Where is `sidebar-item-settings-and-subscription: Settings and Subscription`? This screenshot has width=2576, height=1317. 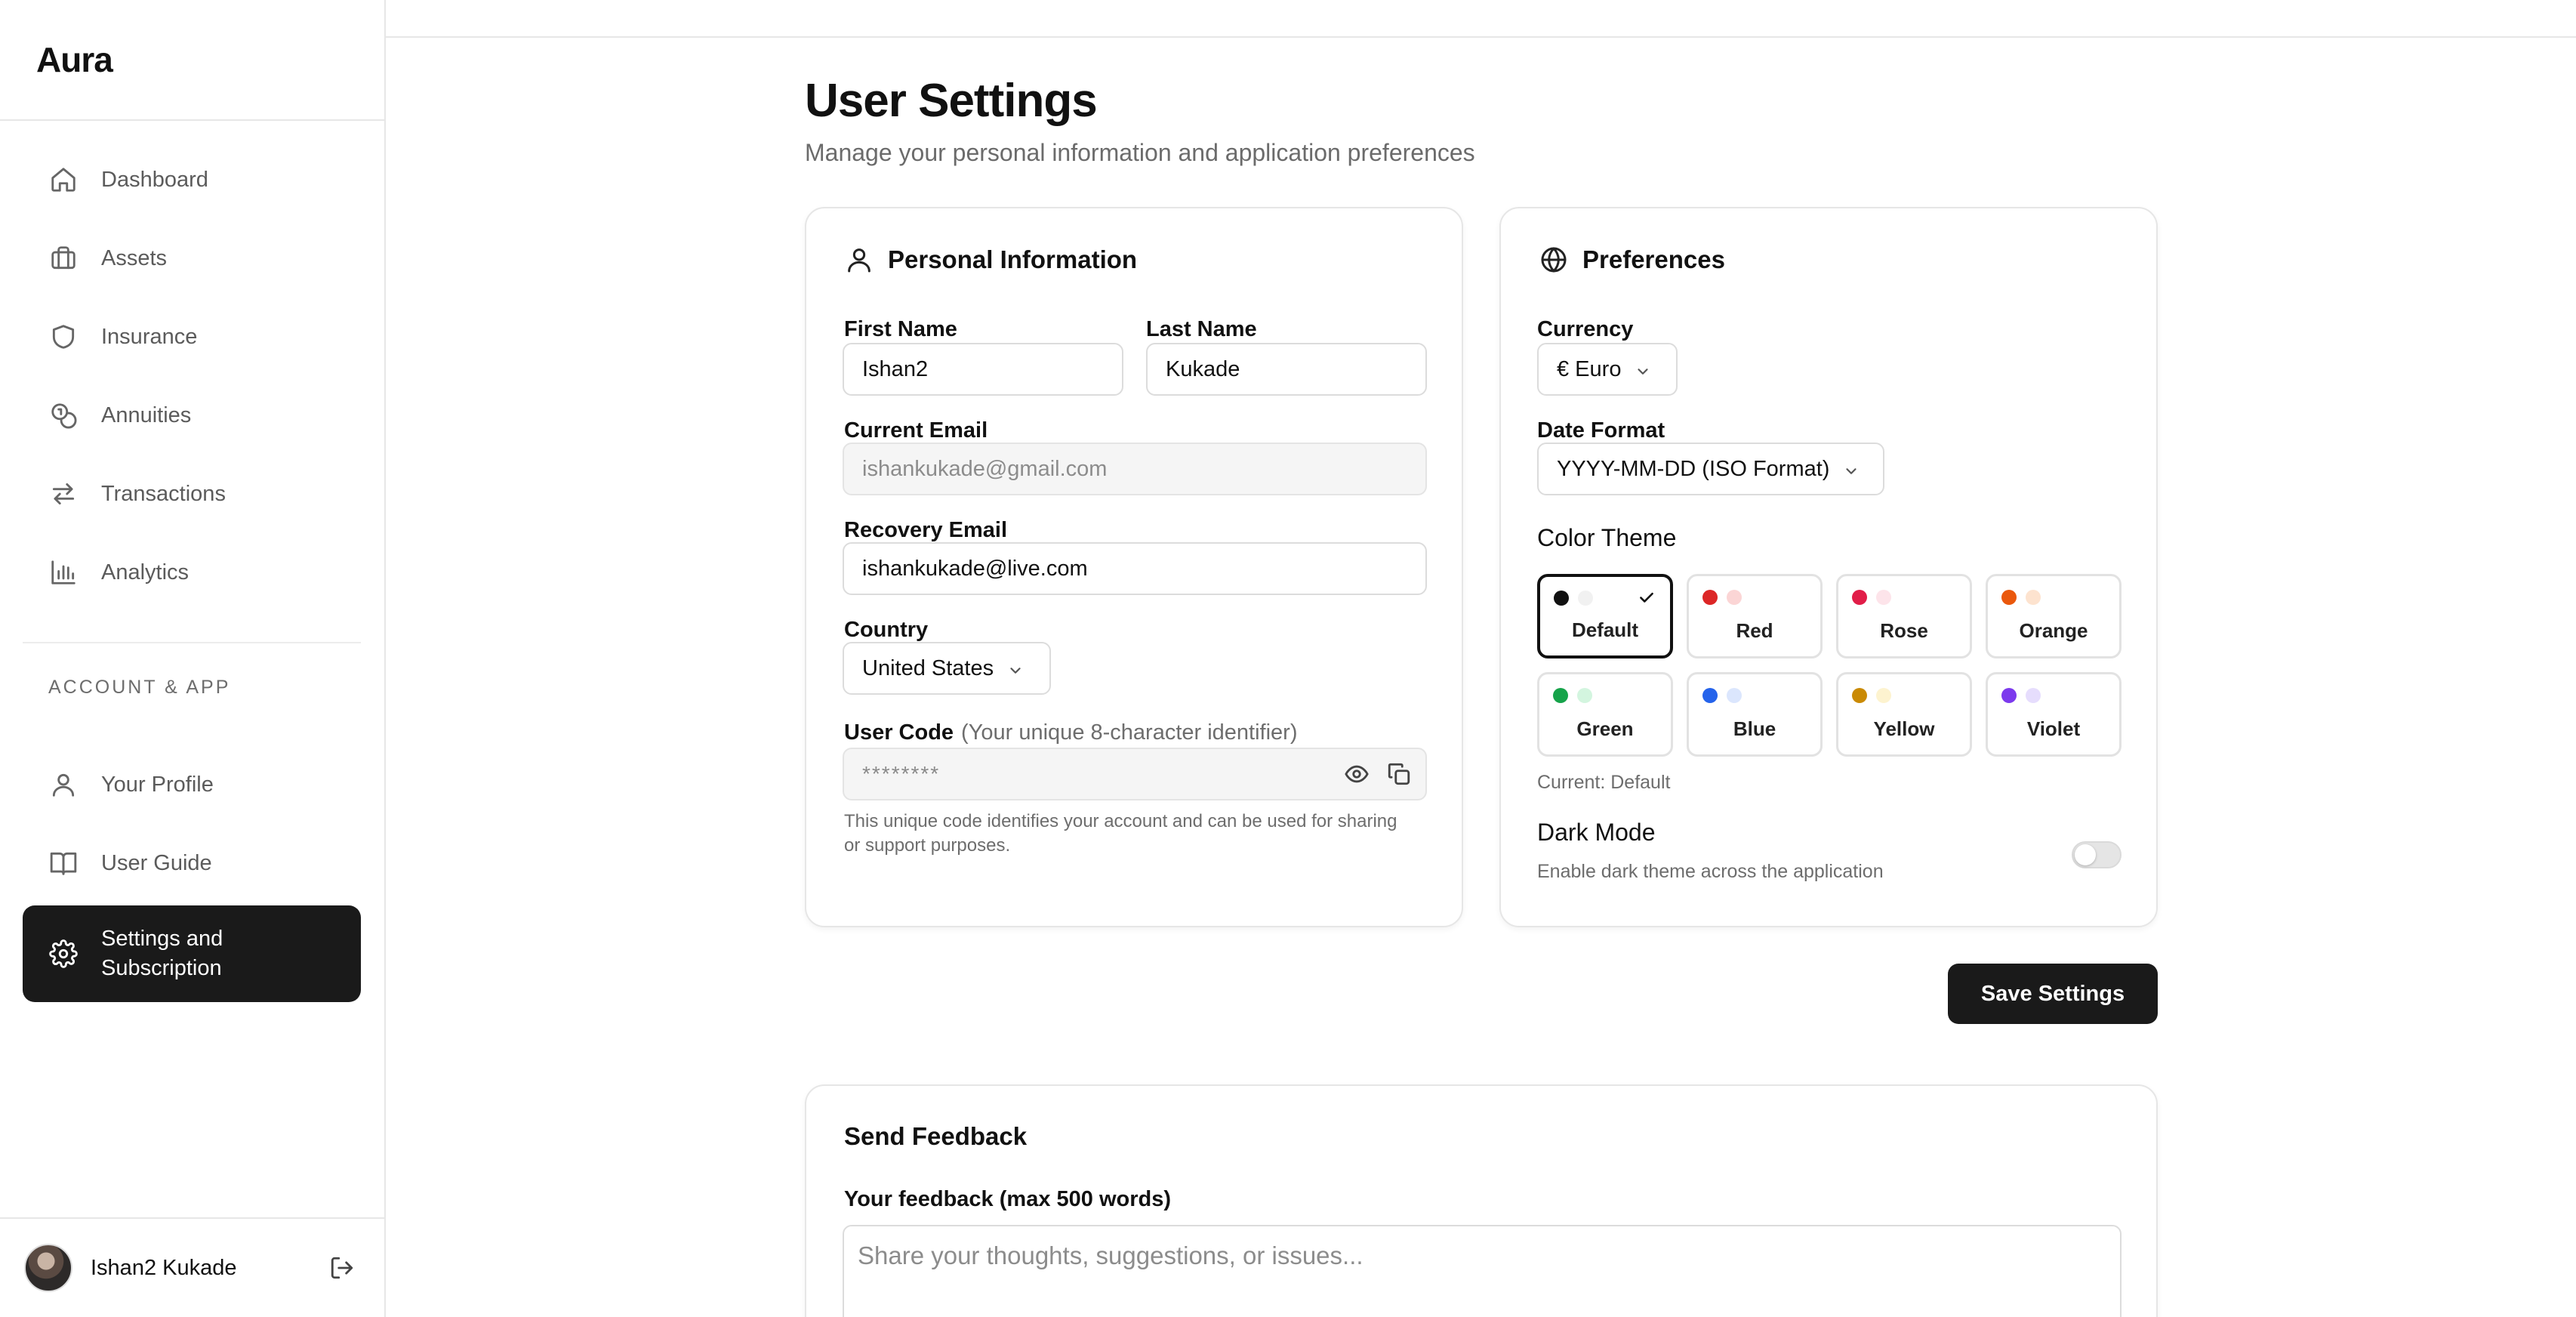 sidebar-item-settings-and-subscription: Settings and Subscription is located at coordinates (192, 953).